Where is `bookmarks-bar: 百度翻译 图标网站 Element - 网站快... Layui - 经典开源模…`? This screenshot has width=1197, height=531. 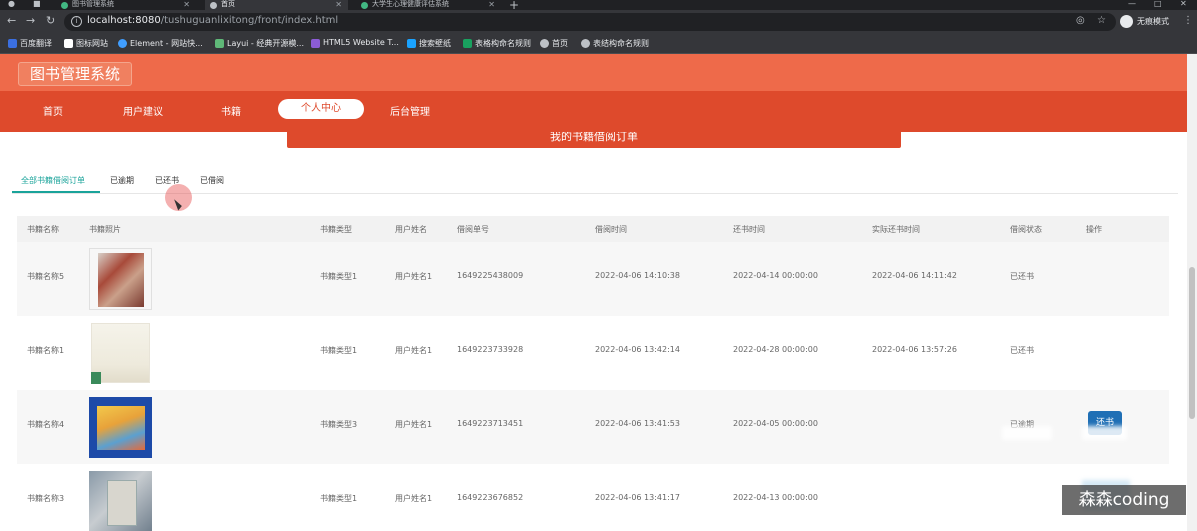 bookmarks-bar: 百度翻译 图标网站 Element - 网站快... Layui - 经典开源模… is located at coordinates (598, 44).